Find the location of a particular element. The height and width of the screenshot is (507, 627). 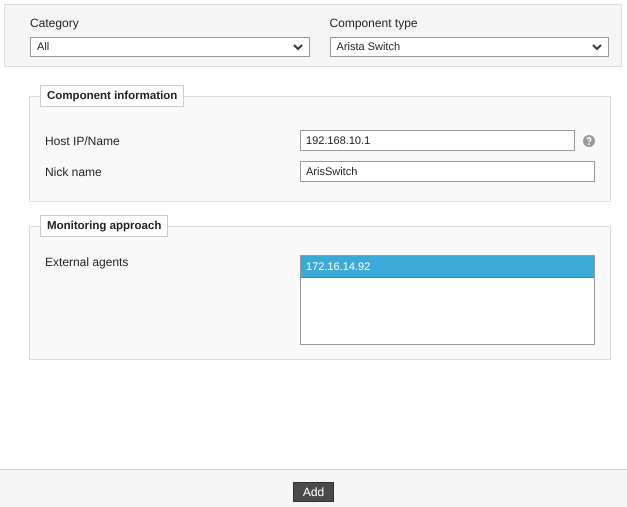

add-button: Add is located at coordinates (313, 492).